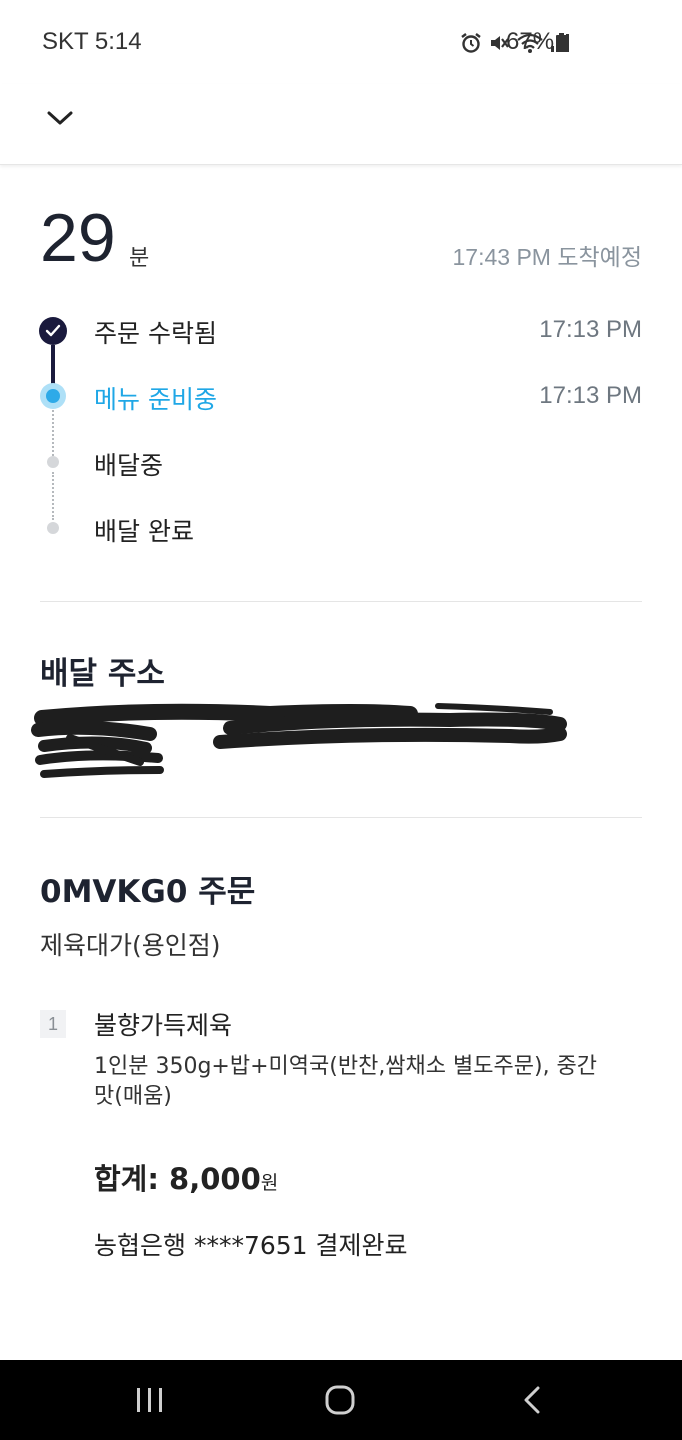 The image size is (682, 1440). I want to click on top-header, so click(341, 124).